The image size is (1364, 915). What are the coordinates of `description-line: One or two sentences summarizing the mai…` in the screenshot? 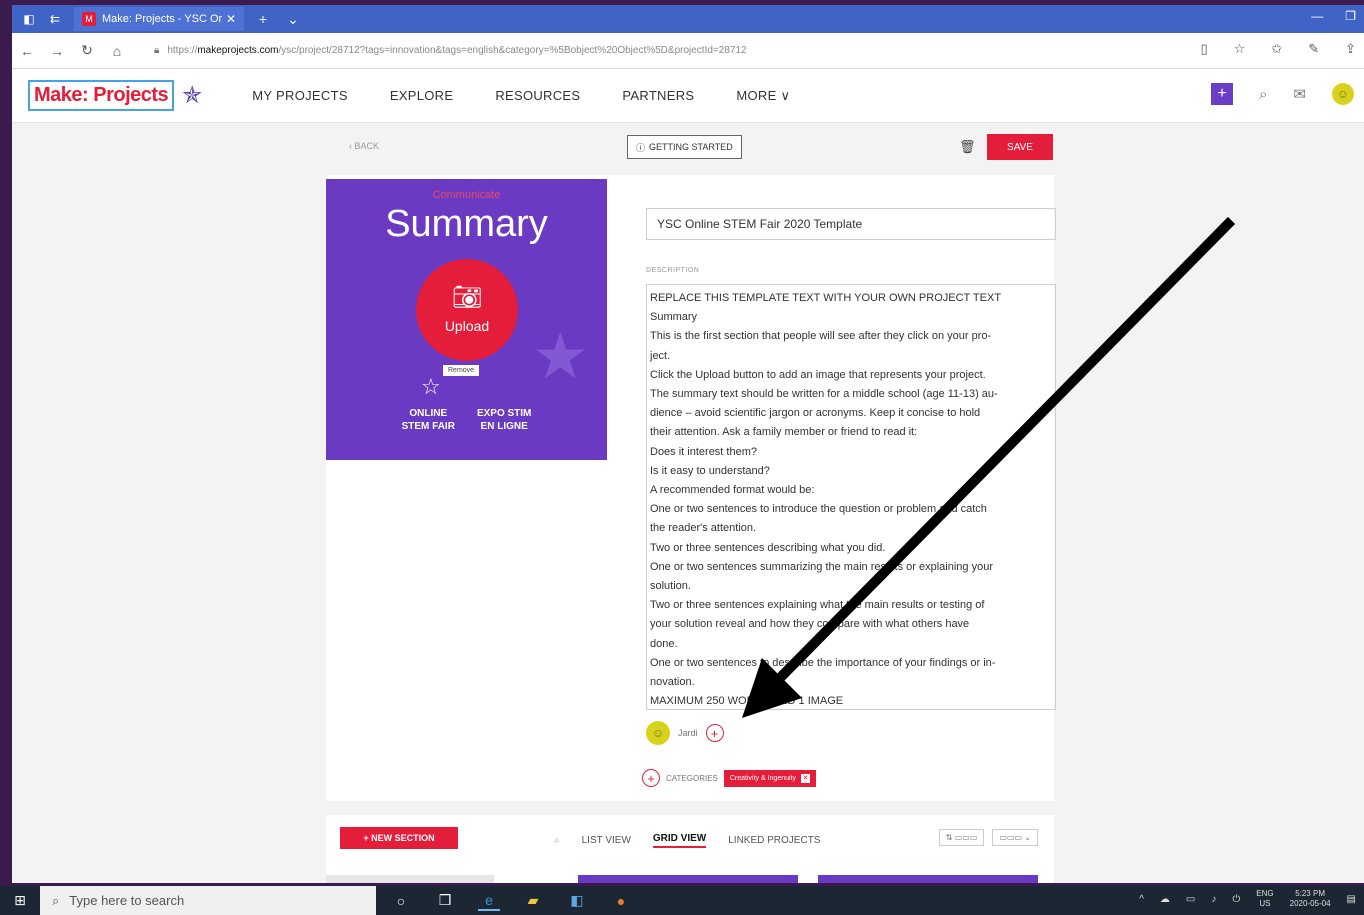 It's located at (821, 566).